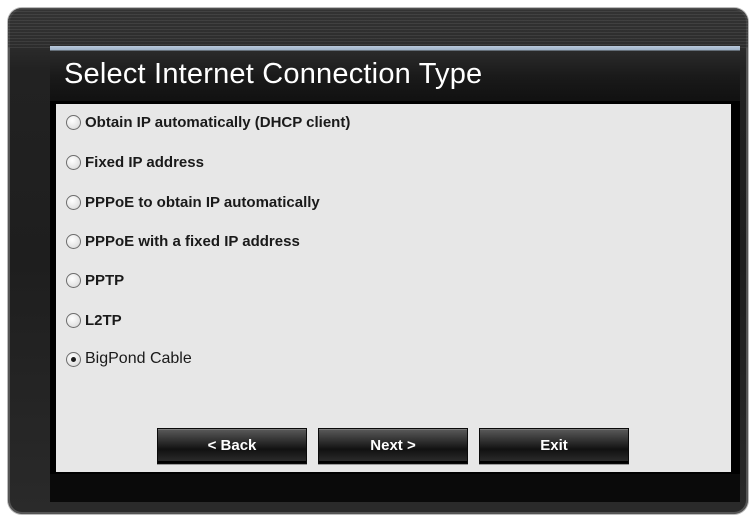 The image size is (750, 518). Describe the element at coordinates (73, 202) in the screenshot. I see `radio-pppoe-auto` at that location.